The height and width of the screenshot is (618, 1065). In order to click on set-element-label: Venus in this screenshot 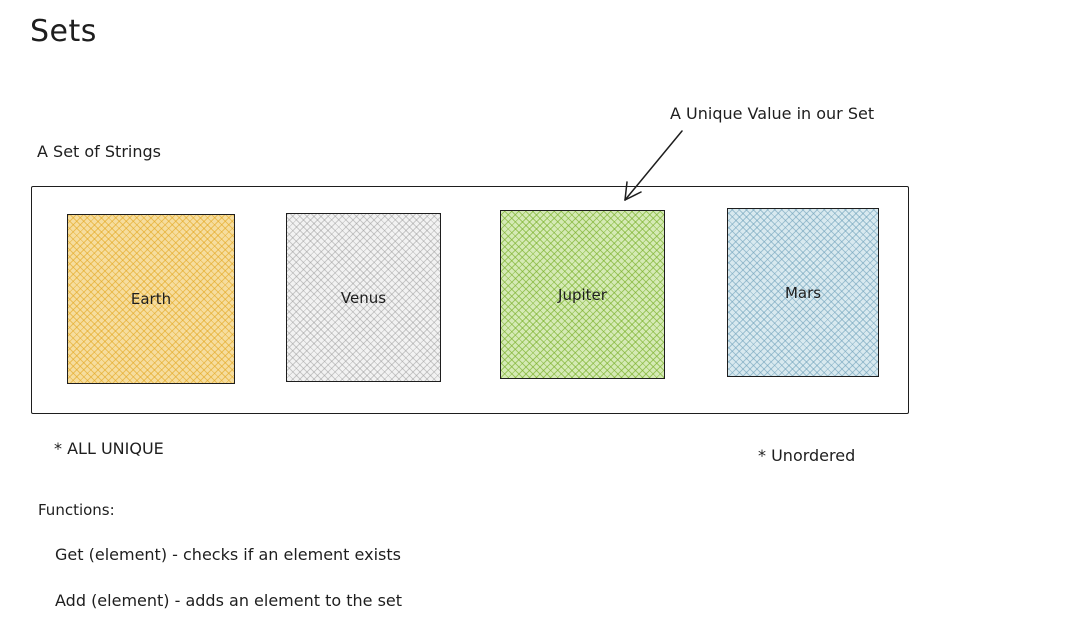, I will do `click(363, 297)`.